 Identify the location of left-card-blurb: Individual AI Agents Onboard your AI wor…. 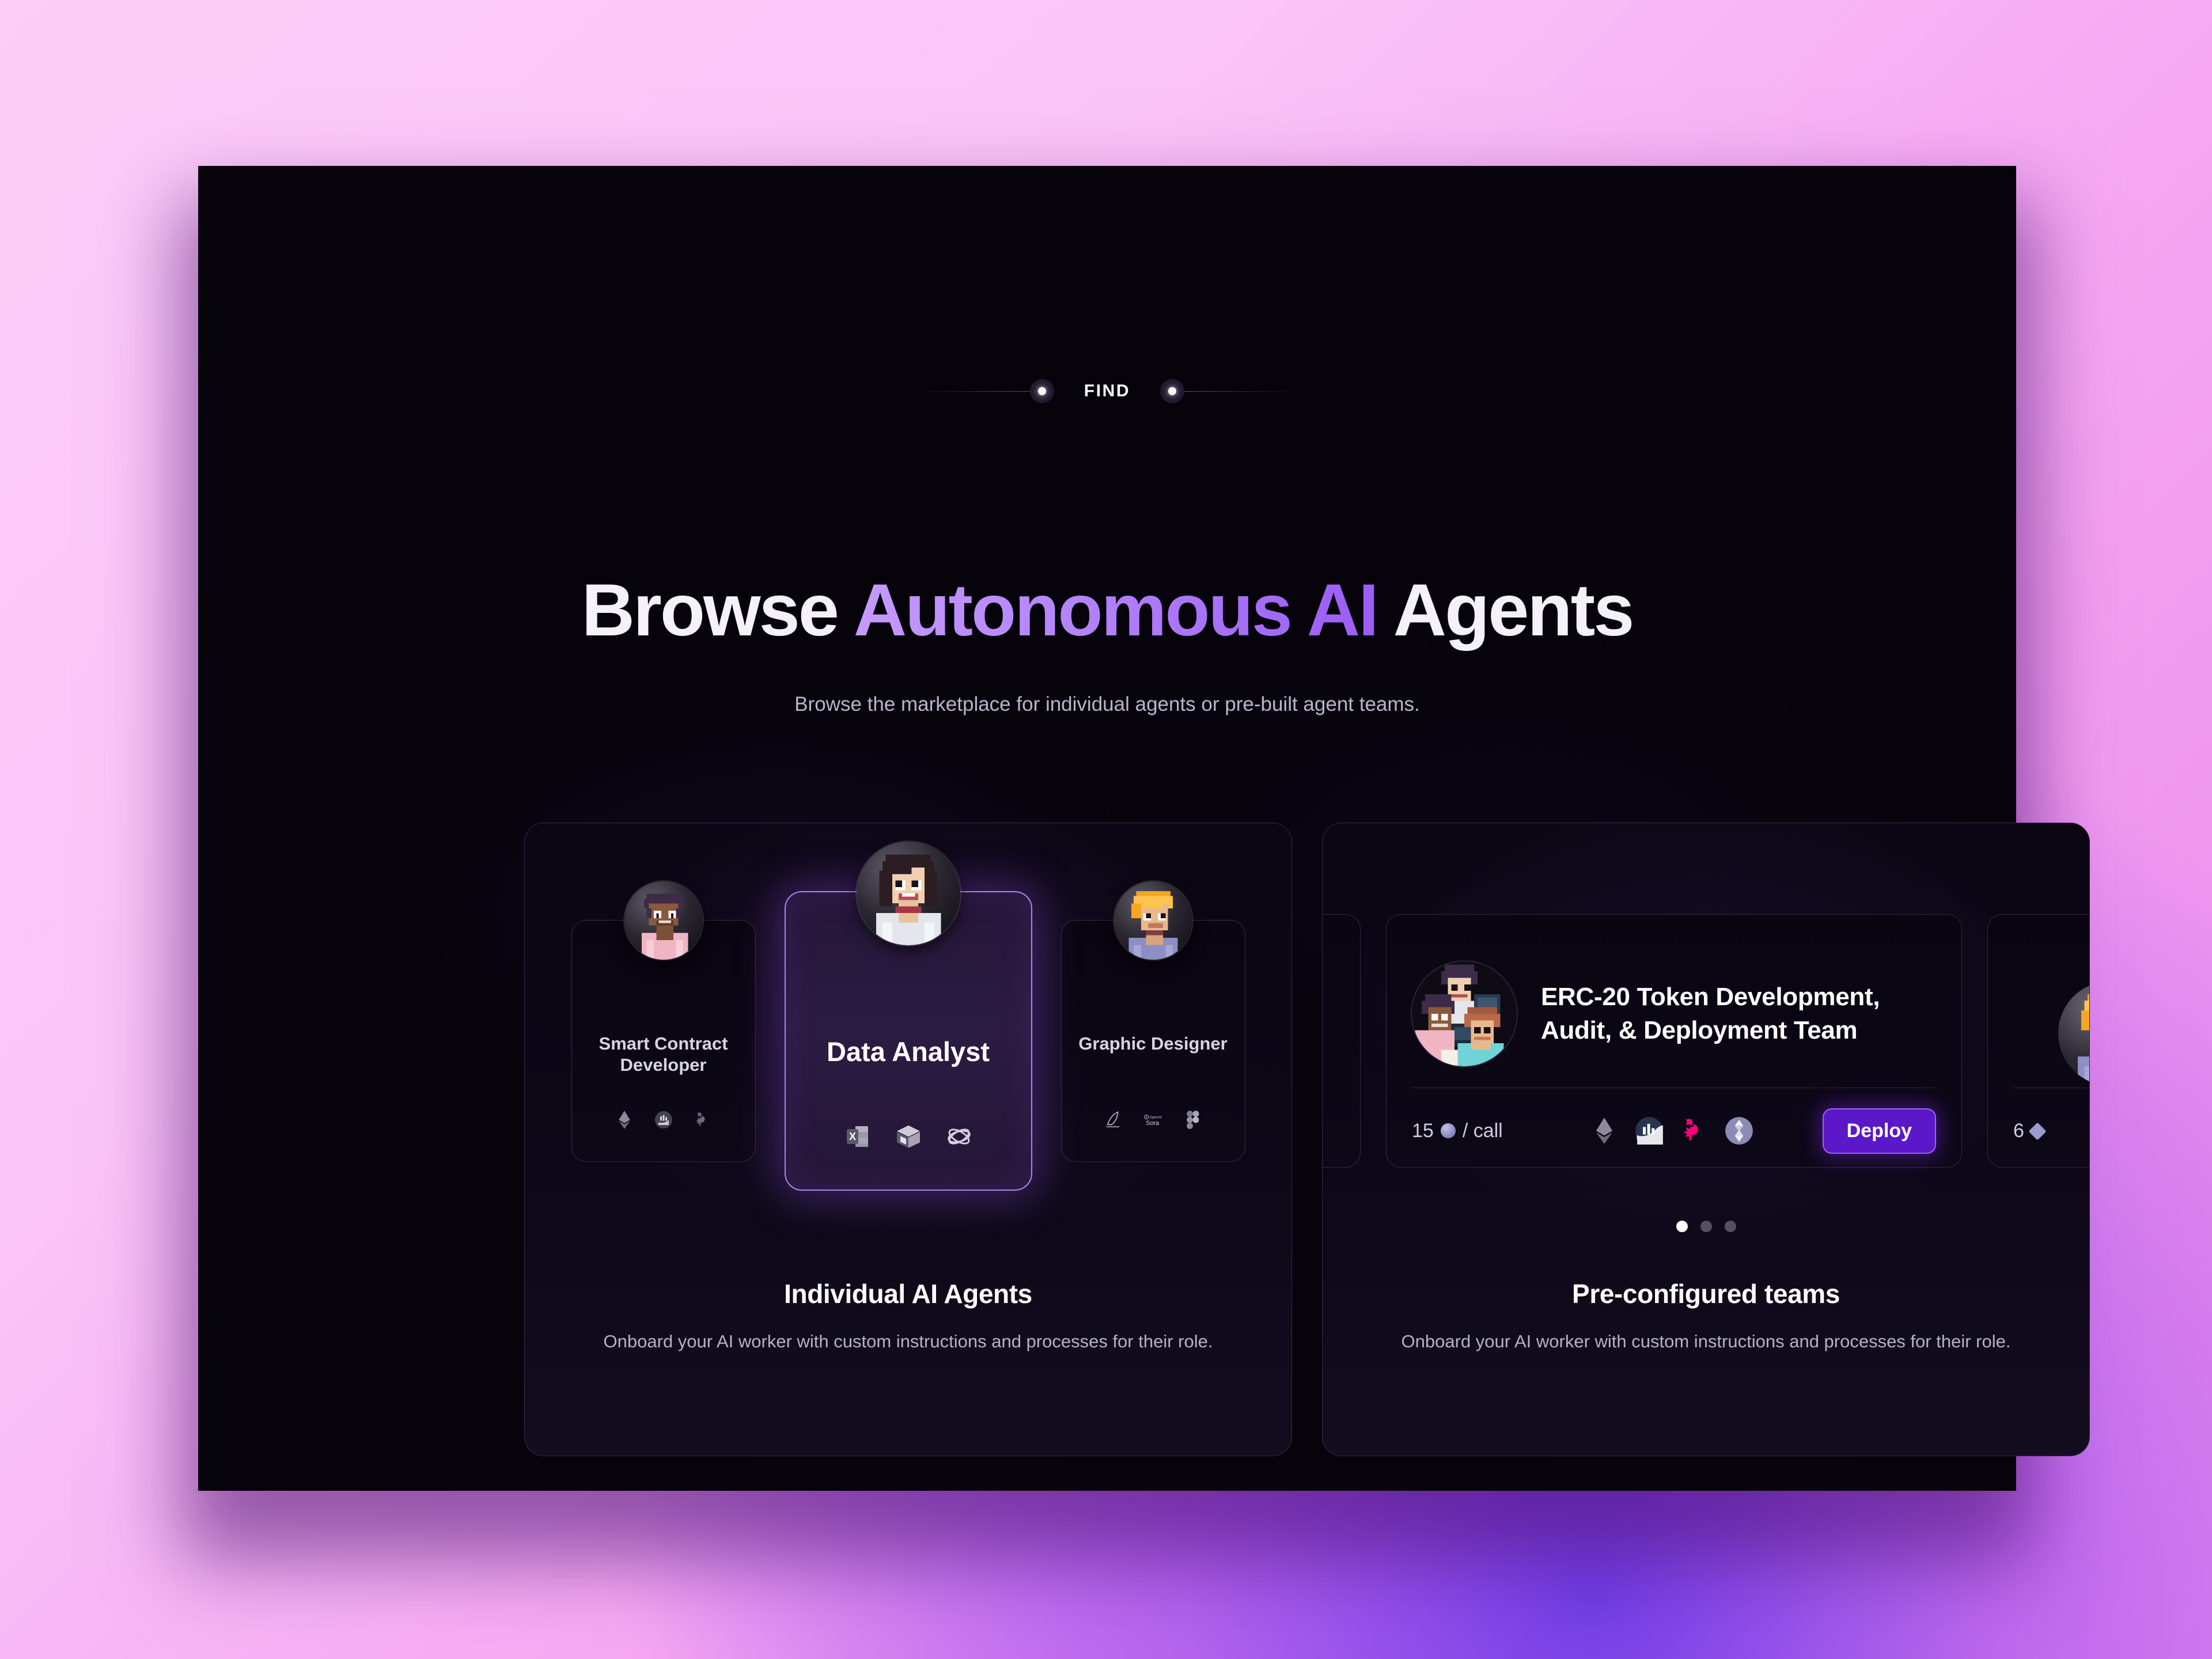
(908, 1316).